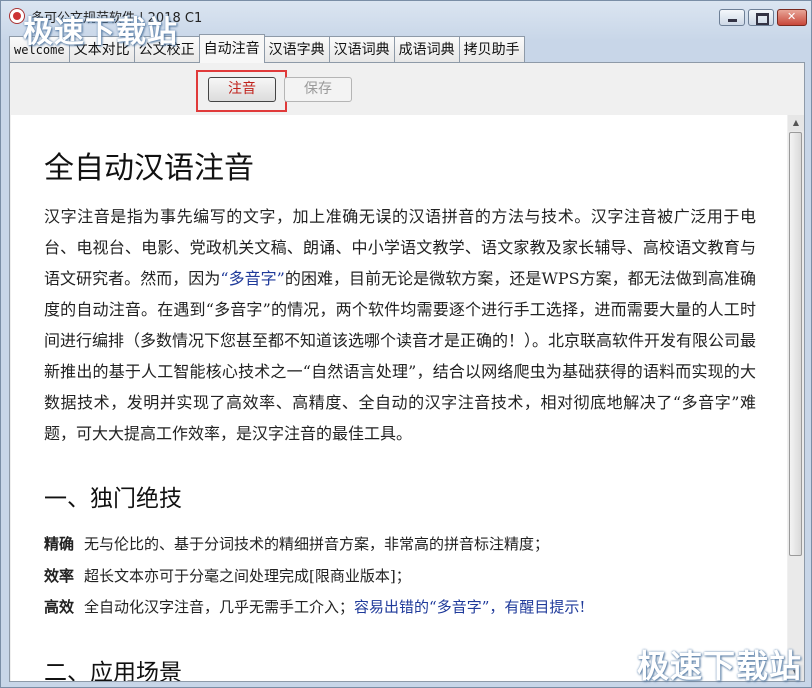  I want to click on intro-quote: “多音字”, so click(252, 278).